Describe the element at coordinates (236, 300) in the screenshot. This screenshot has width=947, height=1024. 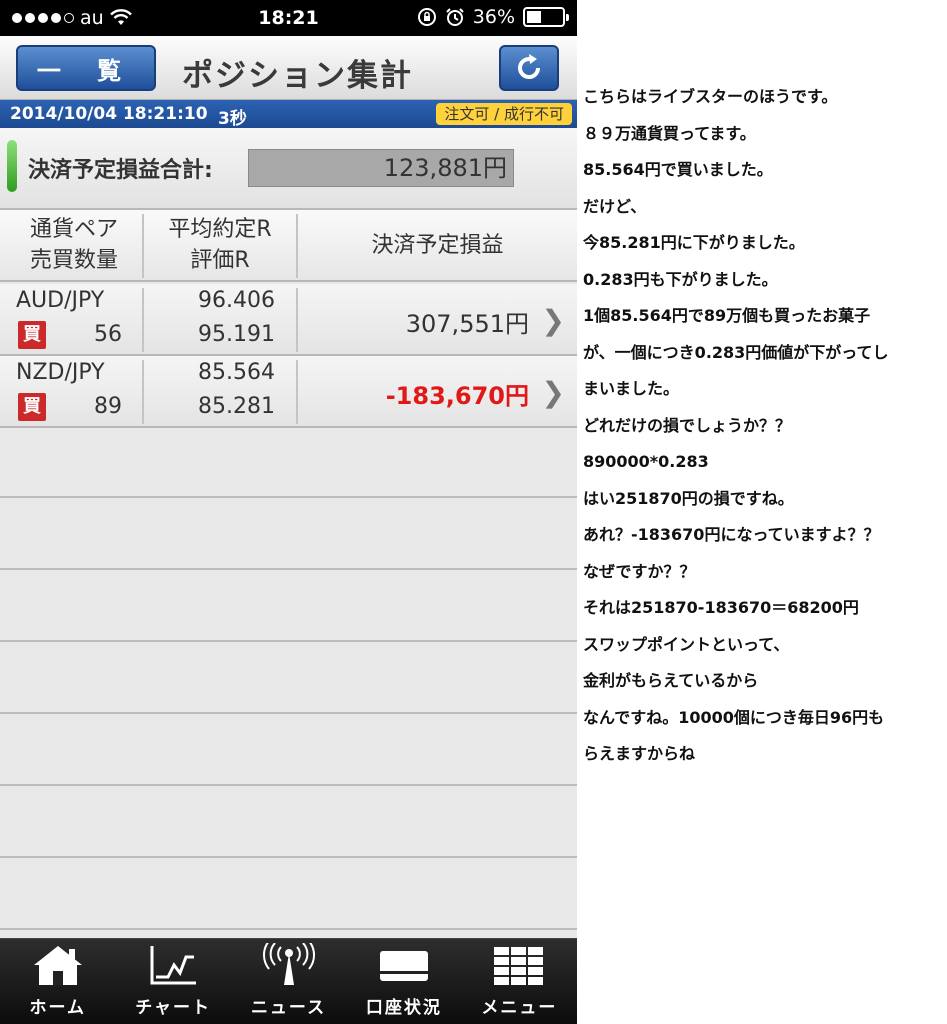
I see `position-avg-rate: 96.406` at that location.